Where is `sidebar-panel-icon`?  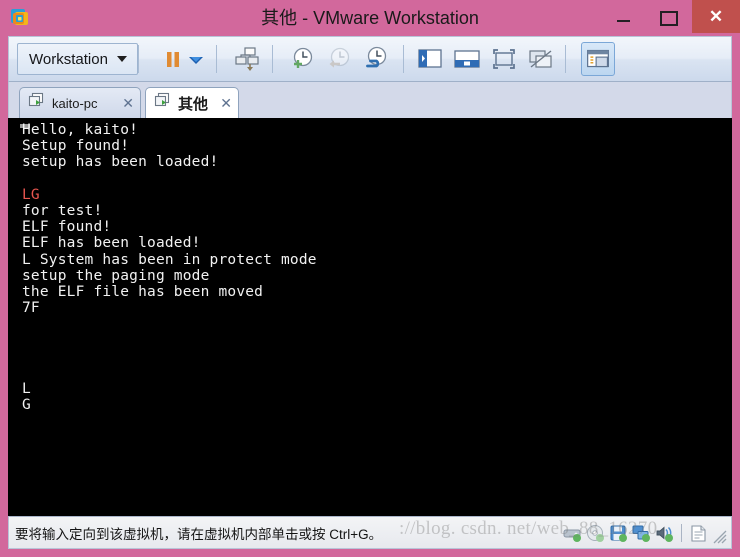 sidebar-panel-icon is located at coordinates (430, 58).